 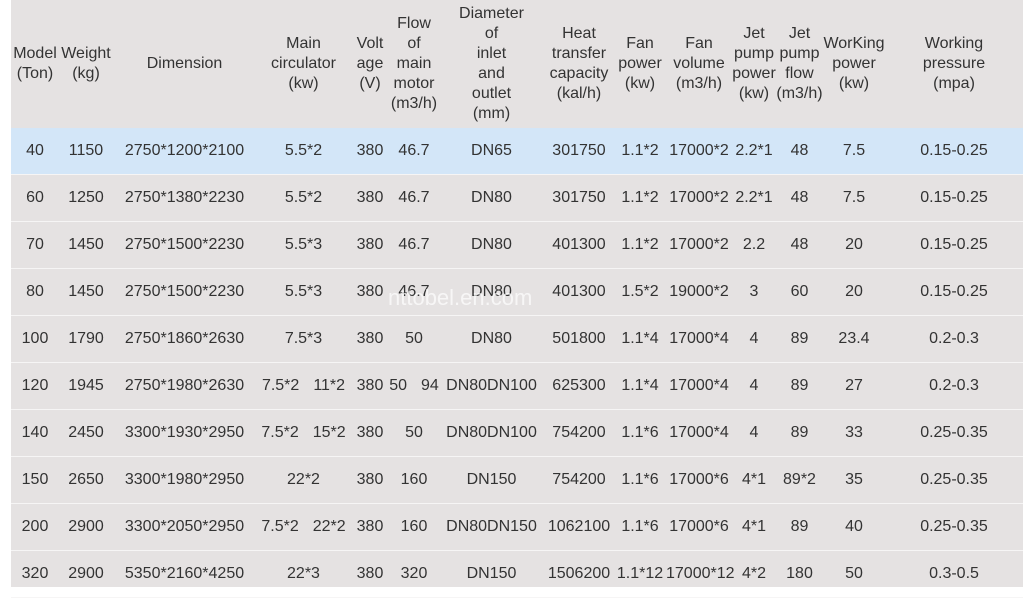 What do you see at coordinates (86, 386) in the screenshot?
I see `cell-weight: 1945` at bounding box center [86, 386].